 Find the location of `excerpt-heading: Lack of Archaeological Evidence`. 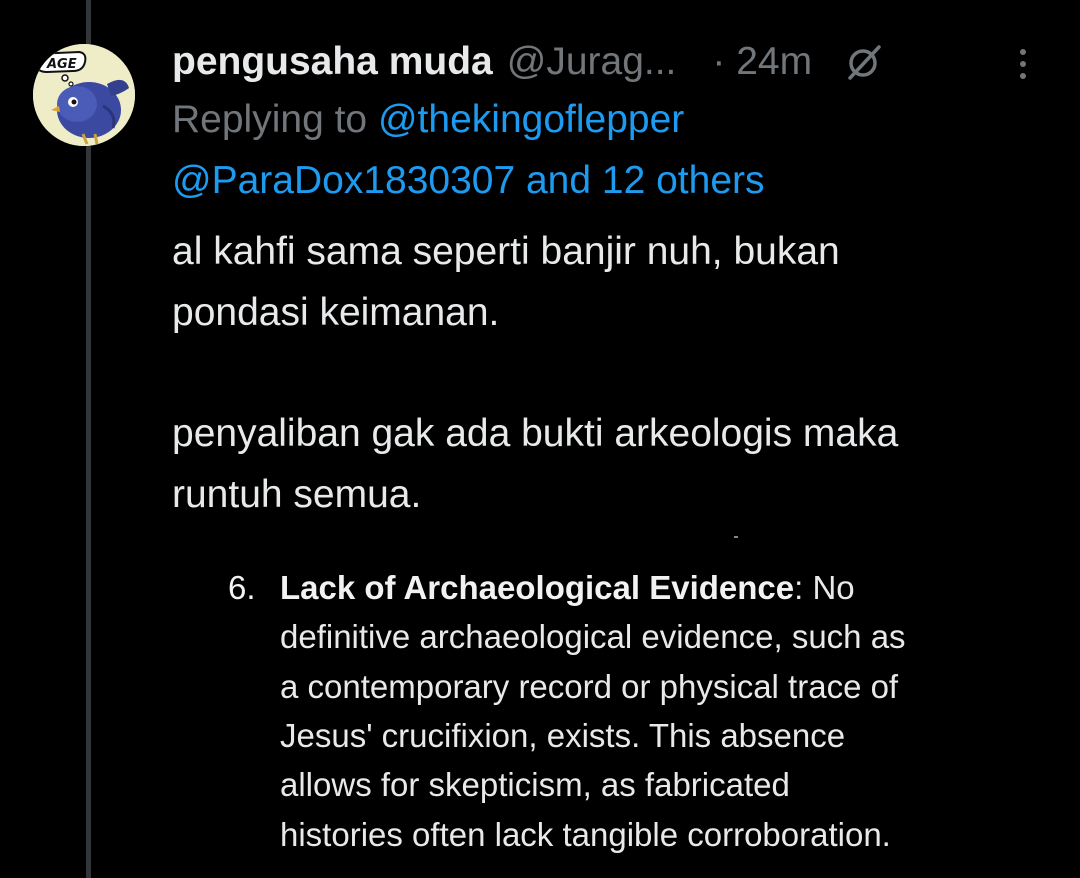

excerpt-heading: Lack of Archaeological Evidence is located at coordinates (537, 587).